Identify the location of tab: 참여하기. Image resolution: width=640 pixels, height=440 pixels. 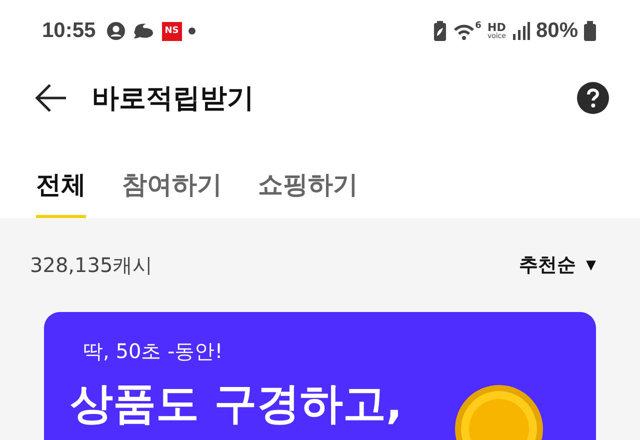
(172, 193).